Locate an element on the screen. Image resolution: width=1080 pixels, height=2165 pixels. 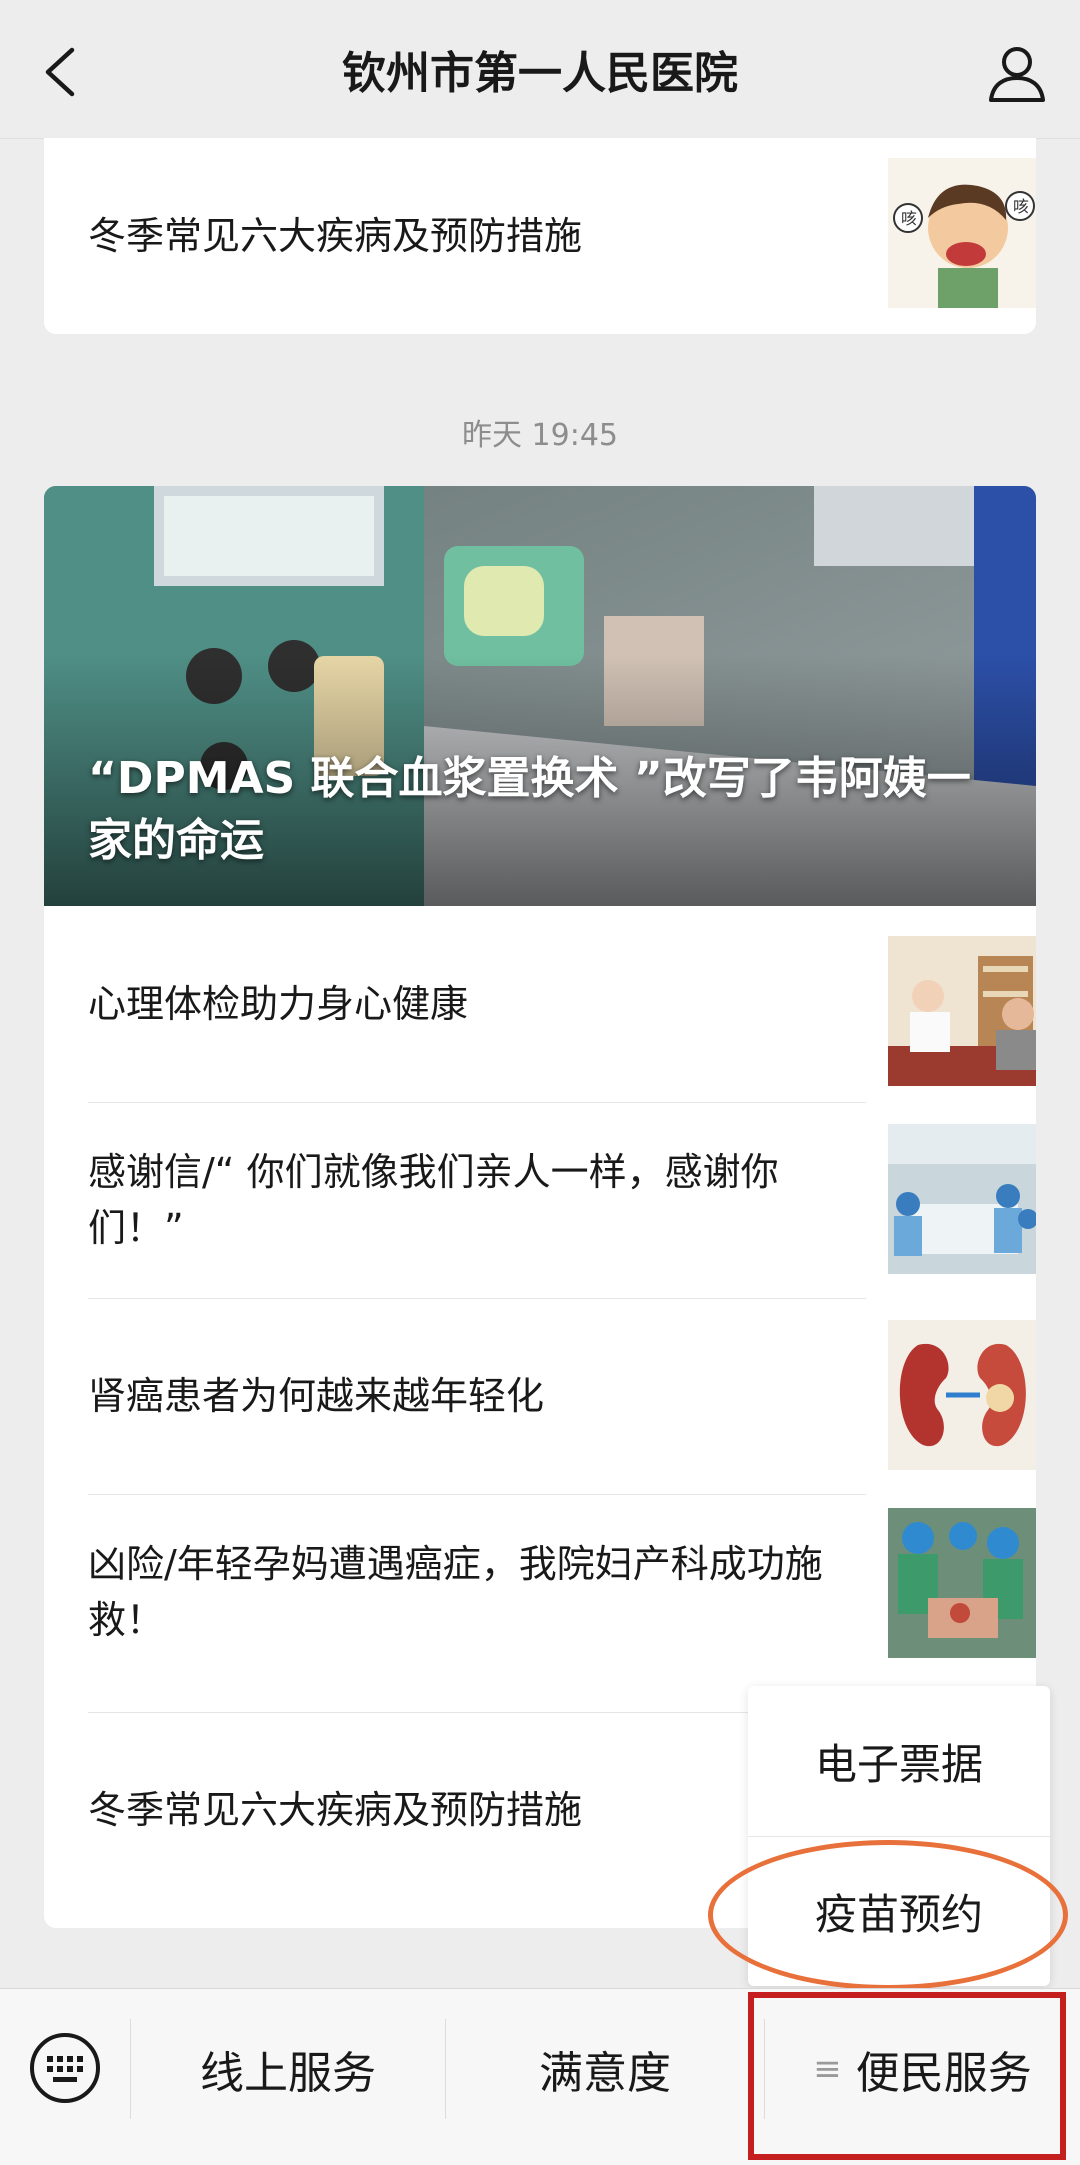
top-nav-bar: 钦州市第一人民医院 is located at coordinates (540, 69).